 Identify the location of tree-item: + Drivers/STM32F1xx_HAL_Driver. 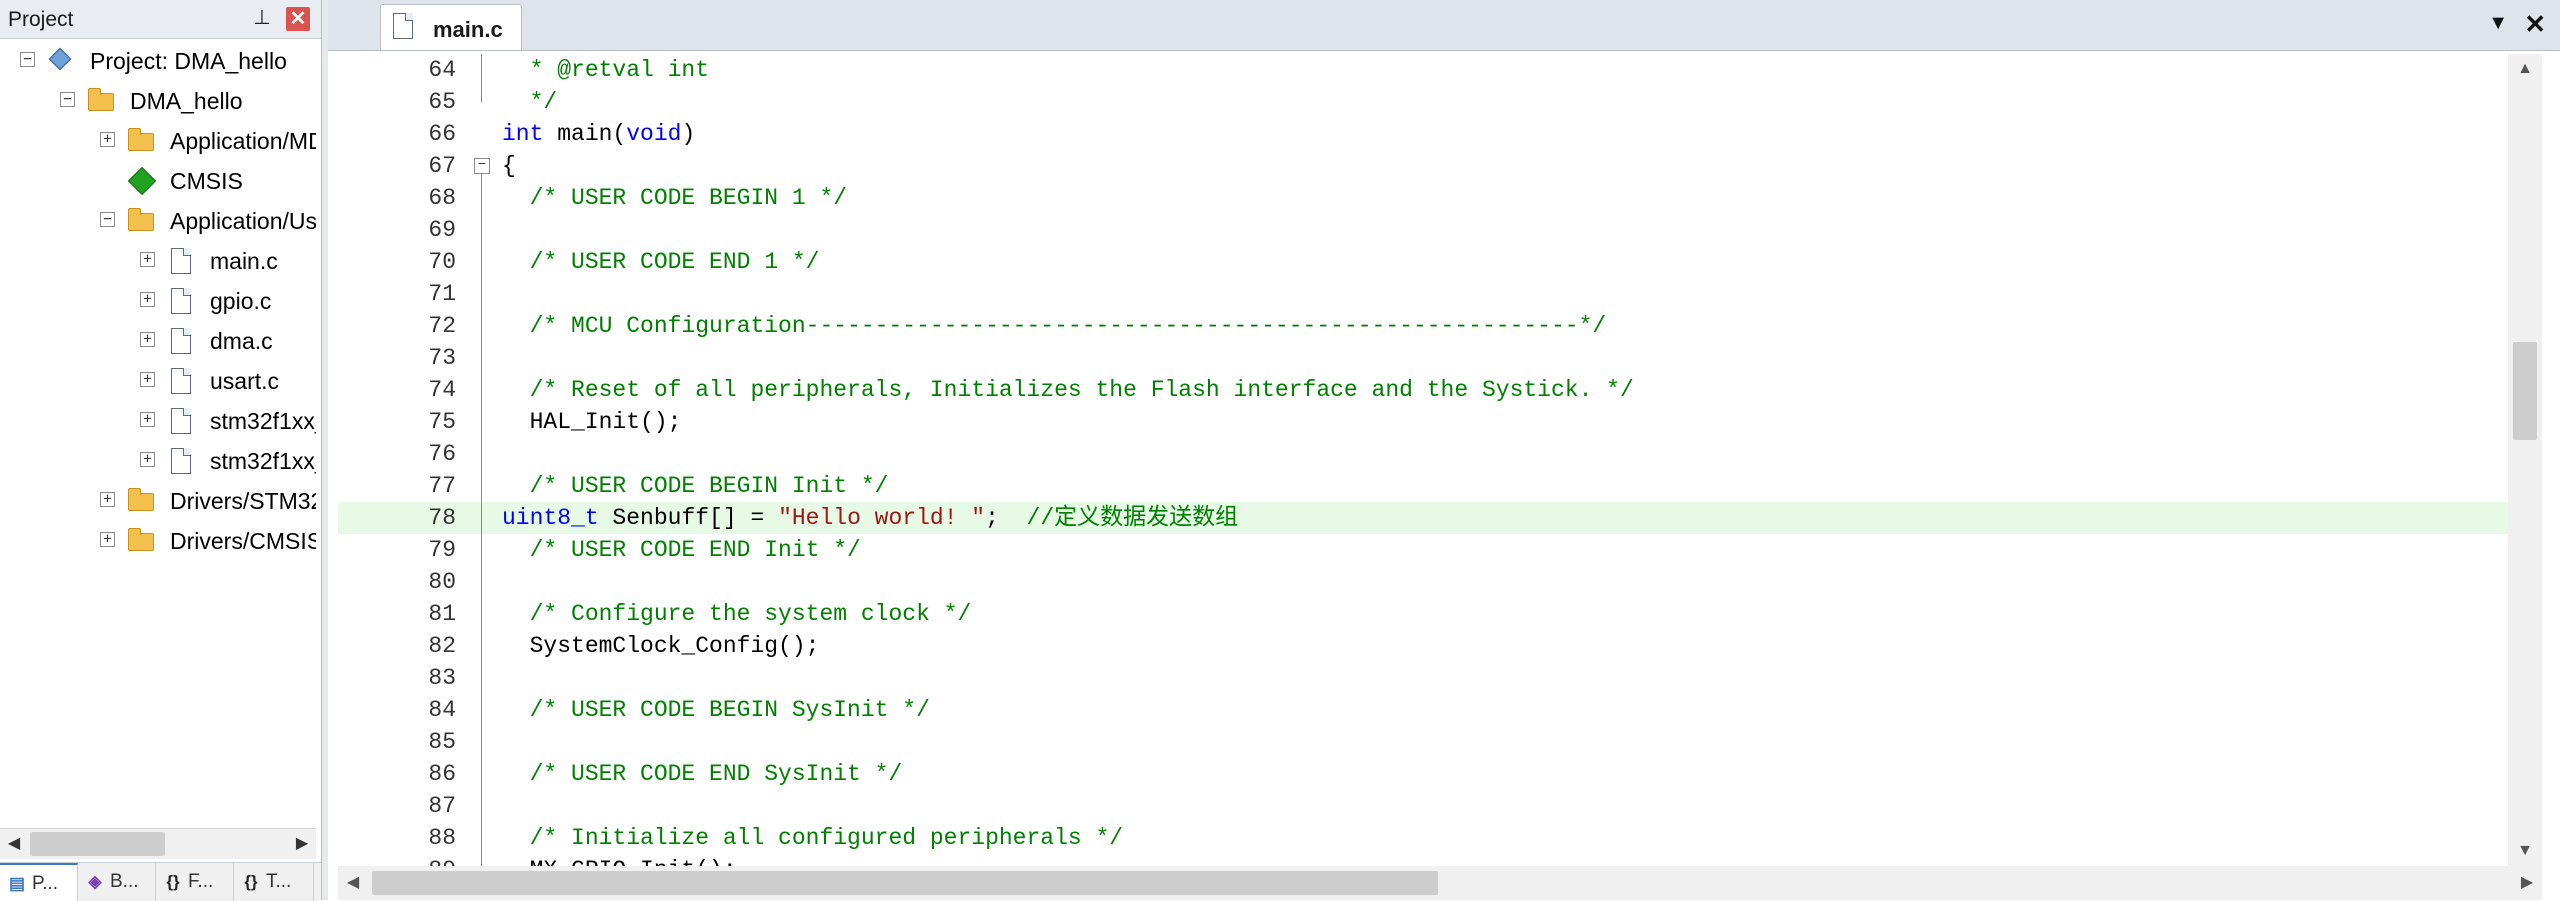
(158, 500).